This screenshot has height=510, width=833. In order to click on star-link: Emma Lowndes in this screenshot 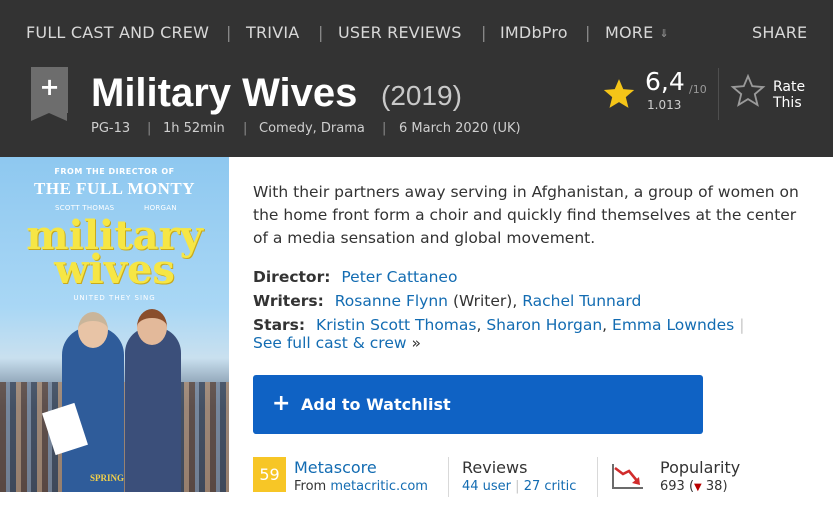, I will do `click(673, 325)`.